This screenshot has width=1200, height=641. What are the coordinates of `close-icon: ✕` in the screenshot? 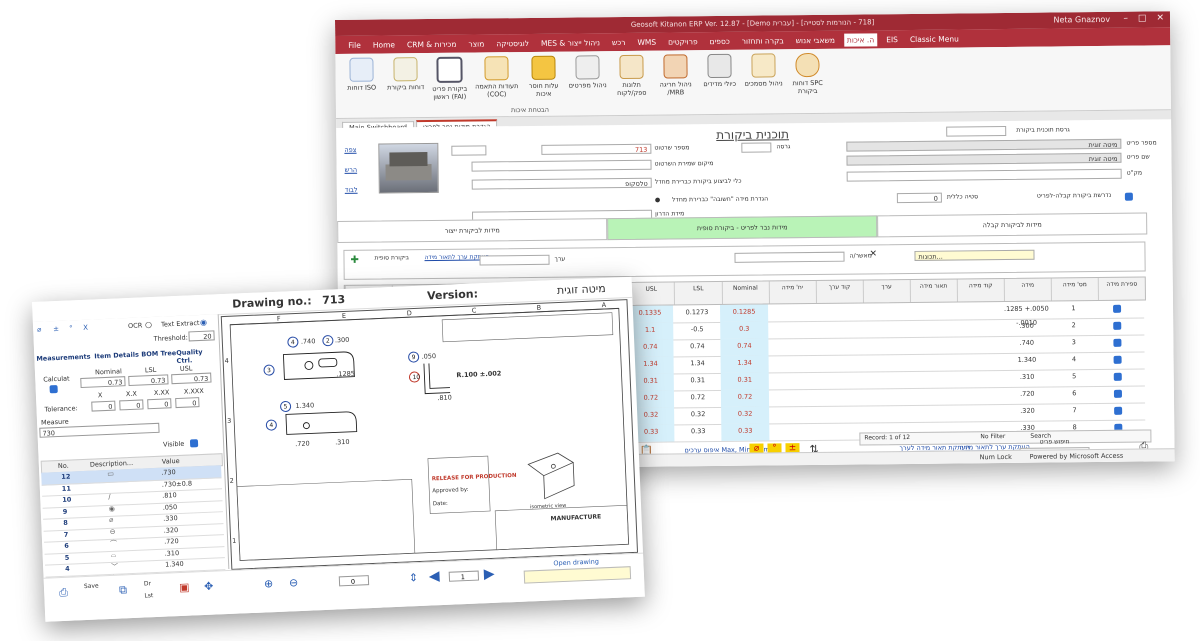 It's located at (1160, 18).